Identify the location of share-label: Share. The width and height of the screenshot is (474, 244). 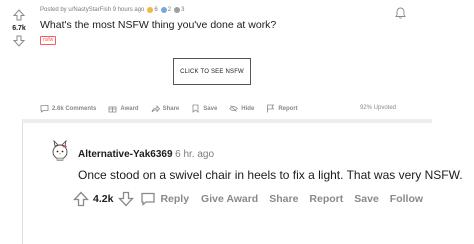
(171, 108).